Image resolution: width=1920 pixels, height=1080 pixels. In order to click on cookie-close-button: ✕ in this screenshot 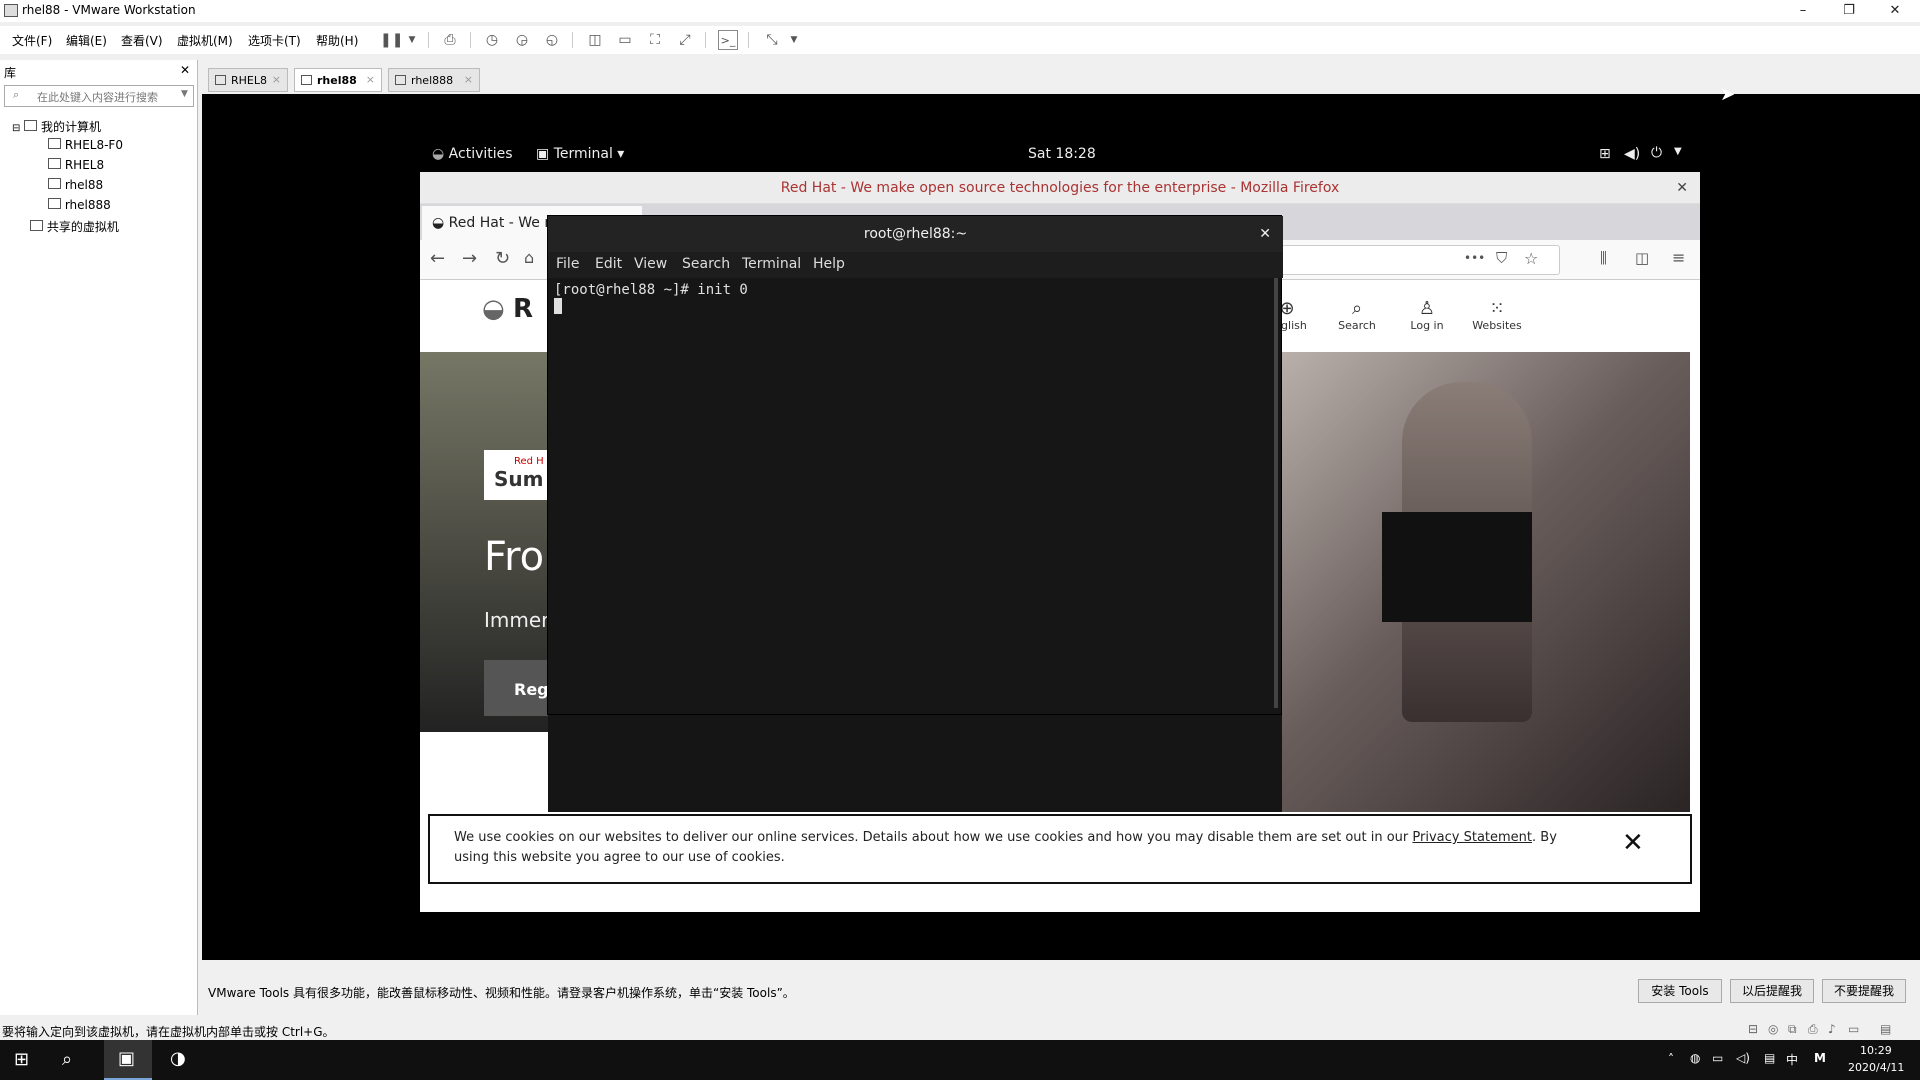, I will do `click(1633, 843)`.